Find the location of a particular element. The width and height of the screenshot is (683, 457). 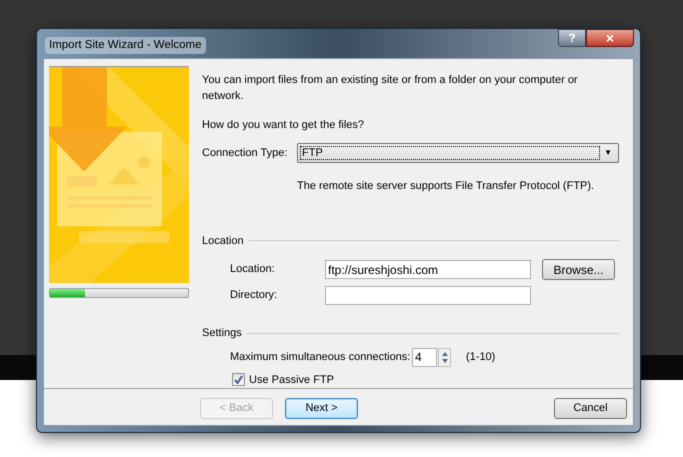

up-arrow-icon is located at coordinates (445, 354).